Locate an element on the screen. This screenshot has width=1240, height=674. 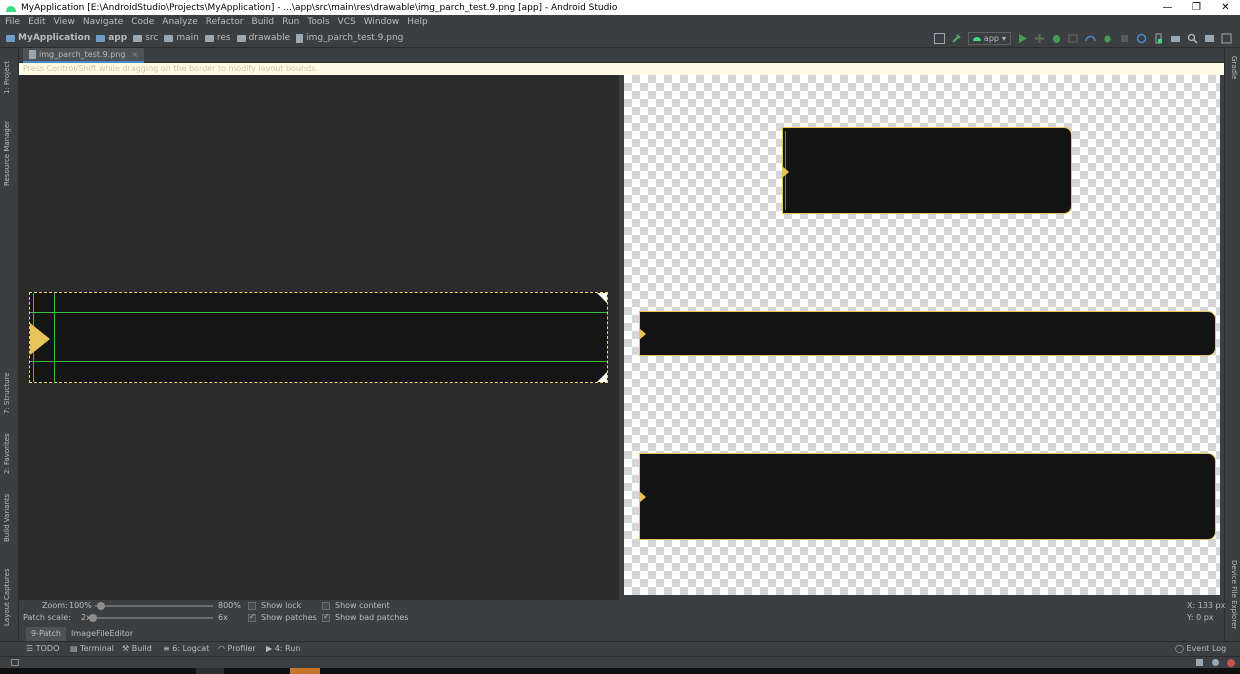
breadcrumb-file: img_parch_test.9.png is located at coordinates (349, 38).